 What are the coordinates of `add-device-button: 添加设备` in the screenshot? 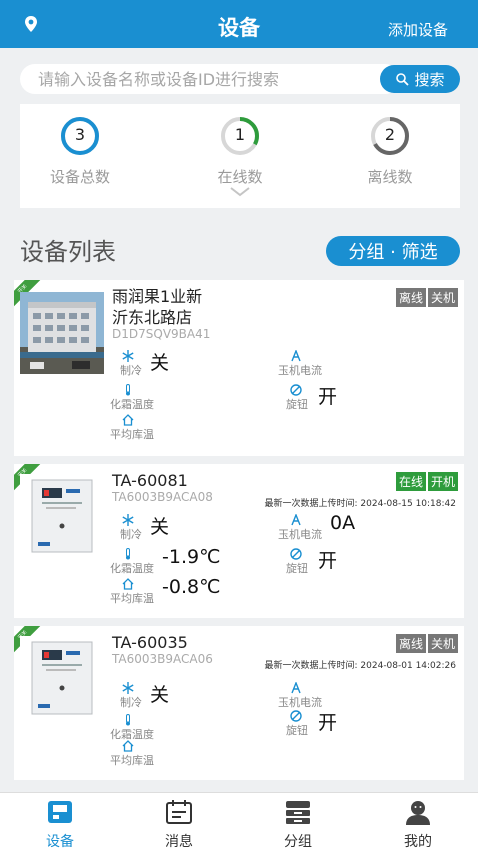 It's located at (418, 29).